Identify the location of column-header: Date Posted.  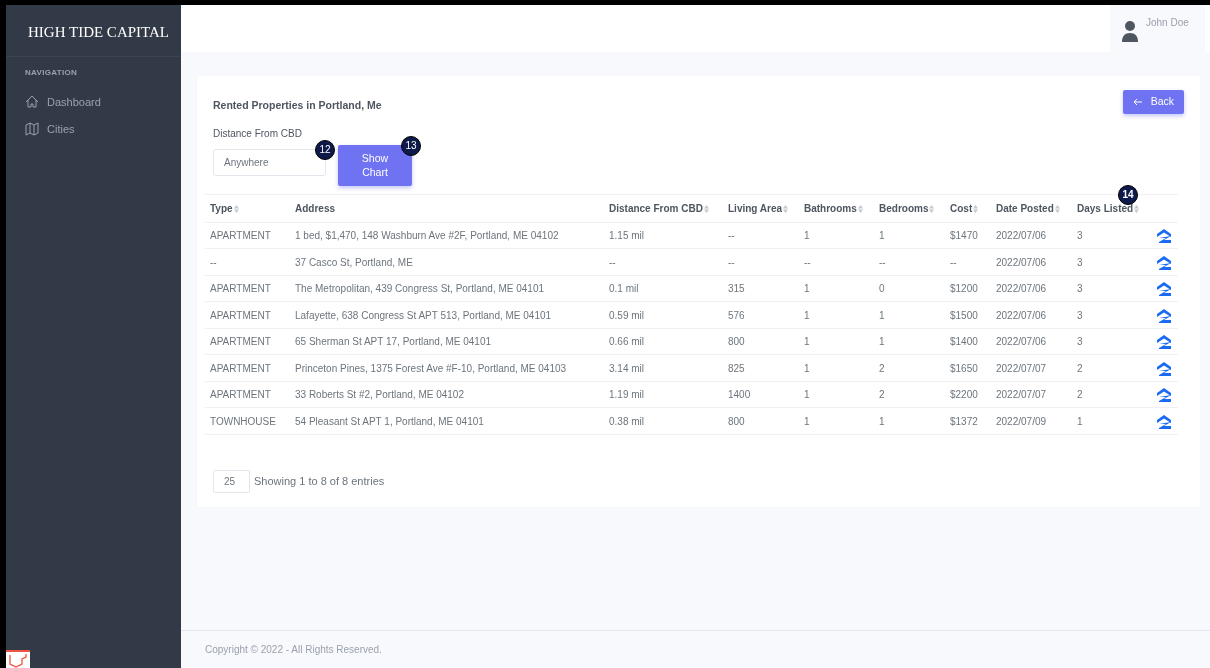
(1025, 208).